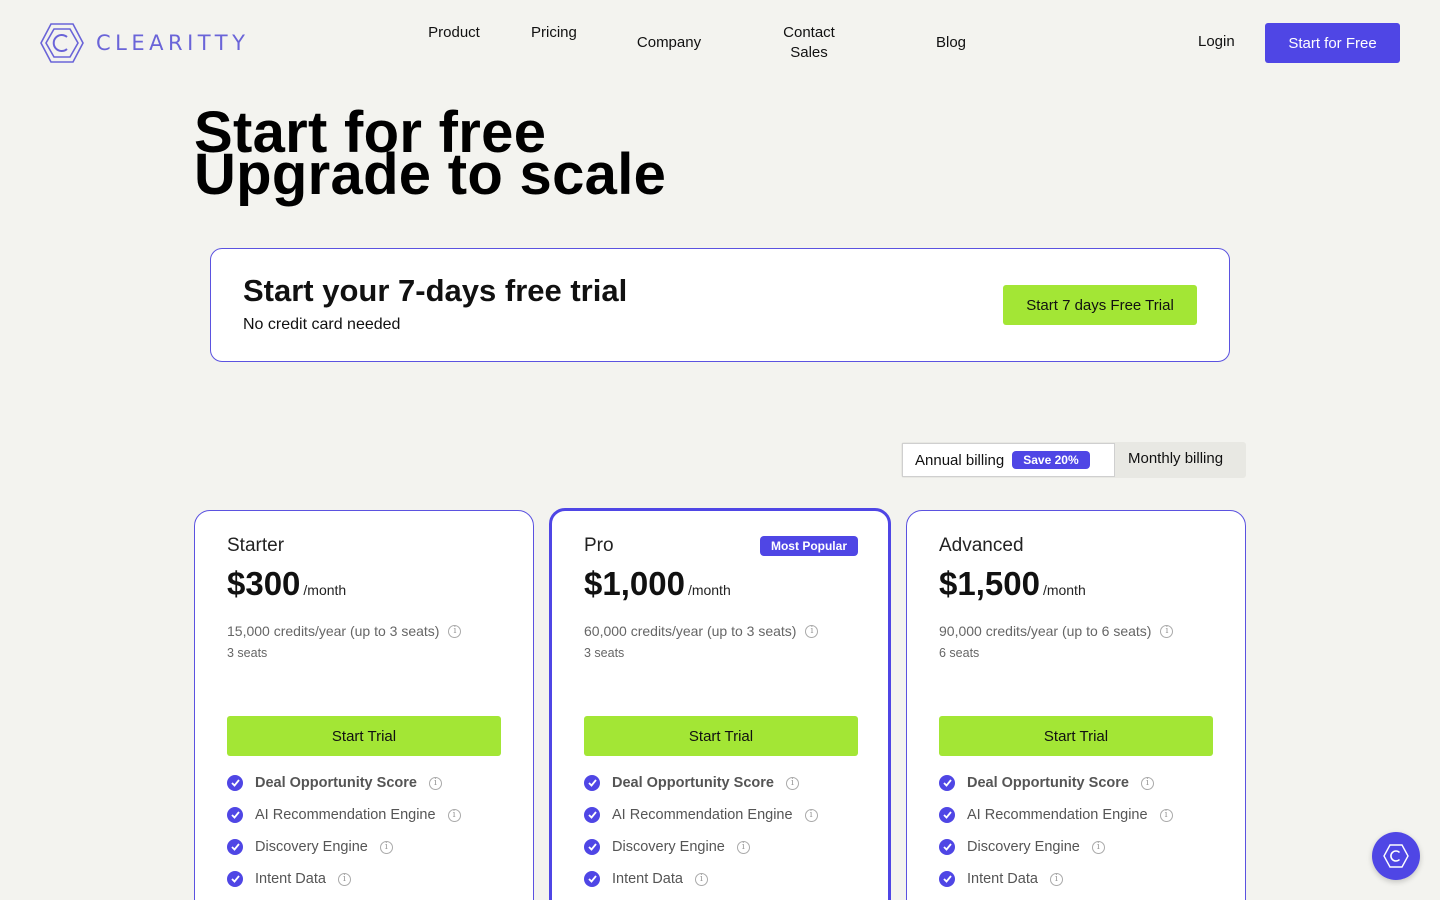  What do you see at coordinates (256, 545) in the screenshot?
I see `plan-name: Starter` at bounding box center [256, 545].